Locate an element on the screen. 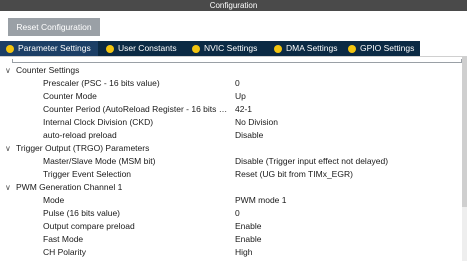 The image size is (467, 261). tab-label: NVIC Settings is located at coordinates (231, 48).